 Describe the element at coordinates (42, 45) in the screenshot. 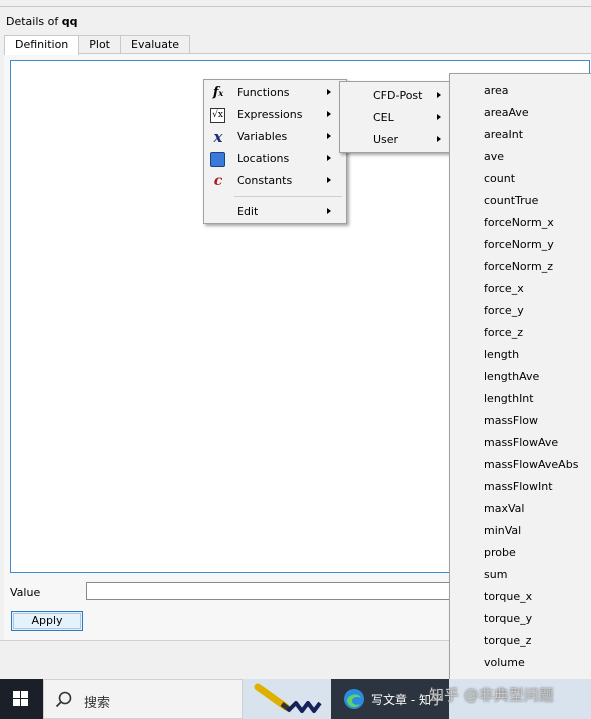

I see `tab-definition: Definition` at that location.